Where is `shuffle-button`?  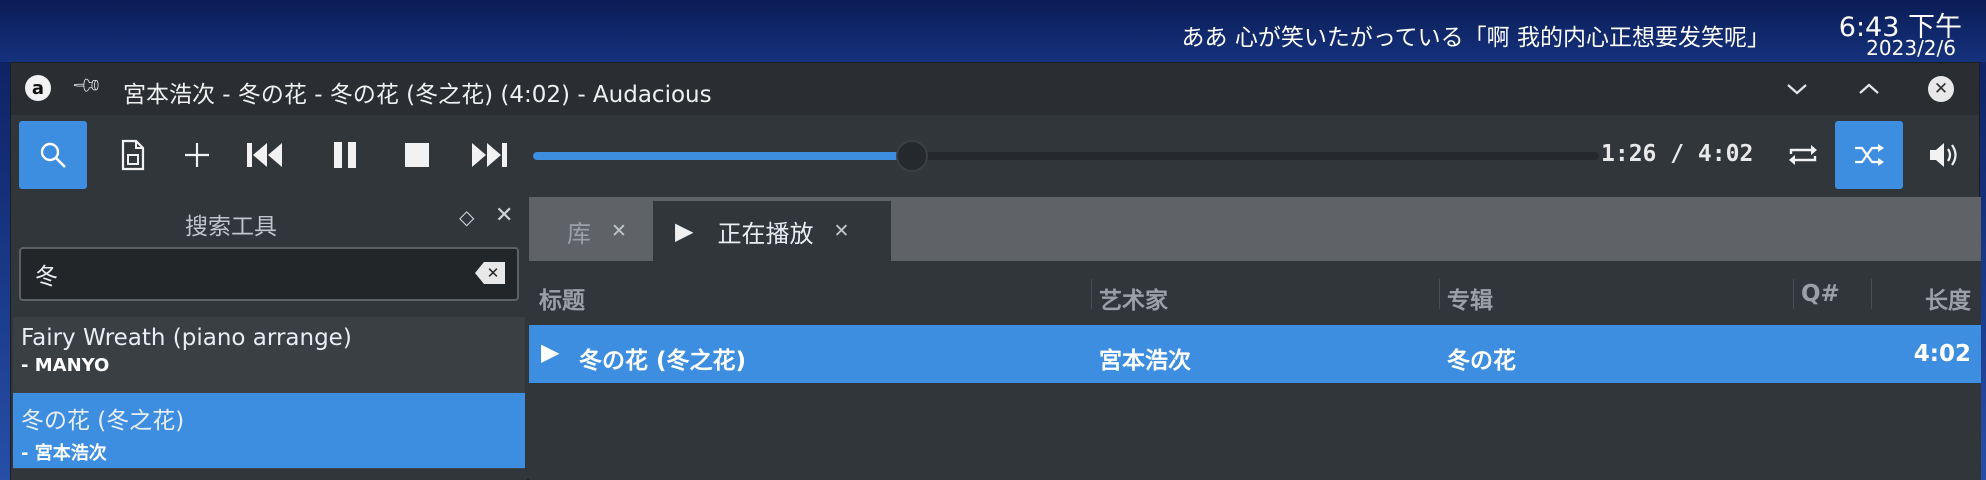
shuffle-button is located at coordinates (1869, 155).